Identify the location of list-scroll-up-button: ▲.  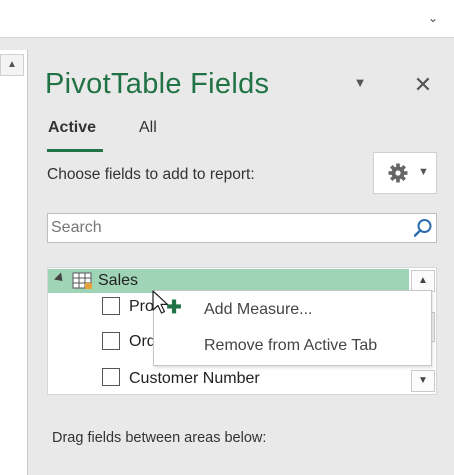
(423, 281).